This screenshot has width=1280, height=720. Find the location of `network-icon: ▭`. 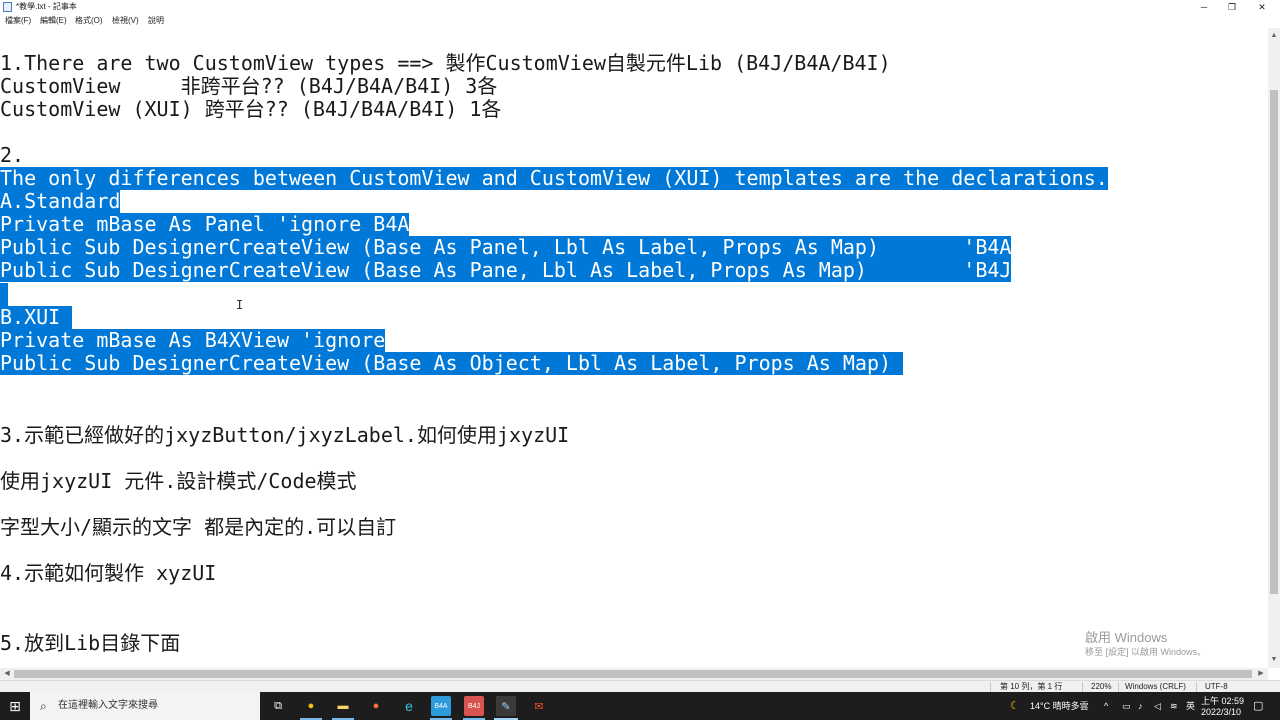

network-icon: ▭ is located at coordinates (1126, 706).